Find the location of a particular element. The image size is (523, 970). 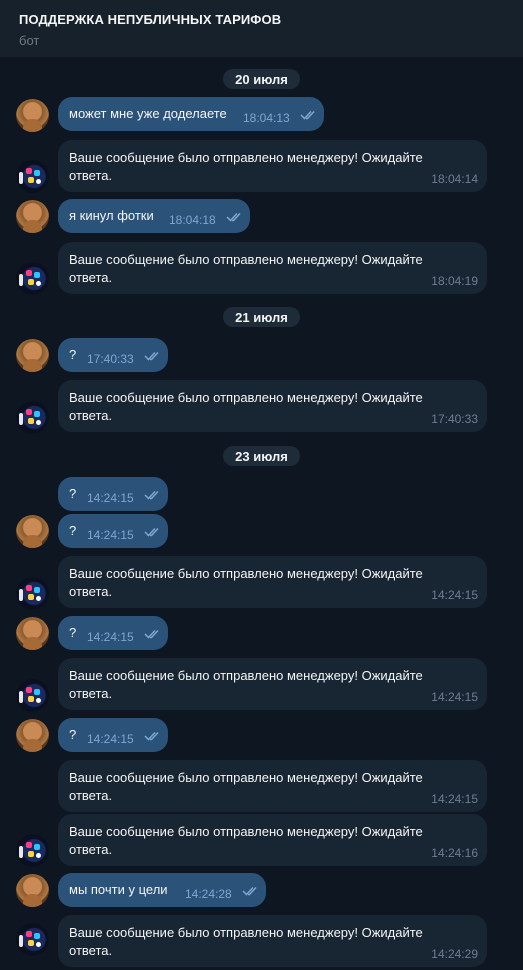

date-separator: 20 июля is located at coordinates (261, 79).